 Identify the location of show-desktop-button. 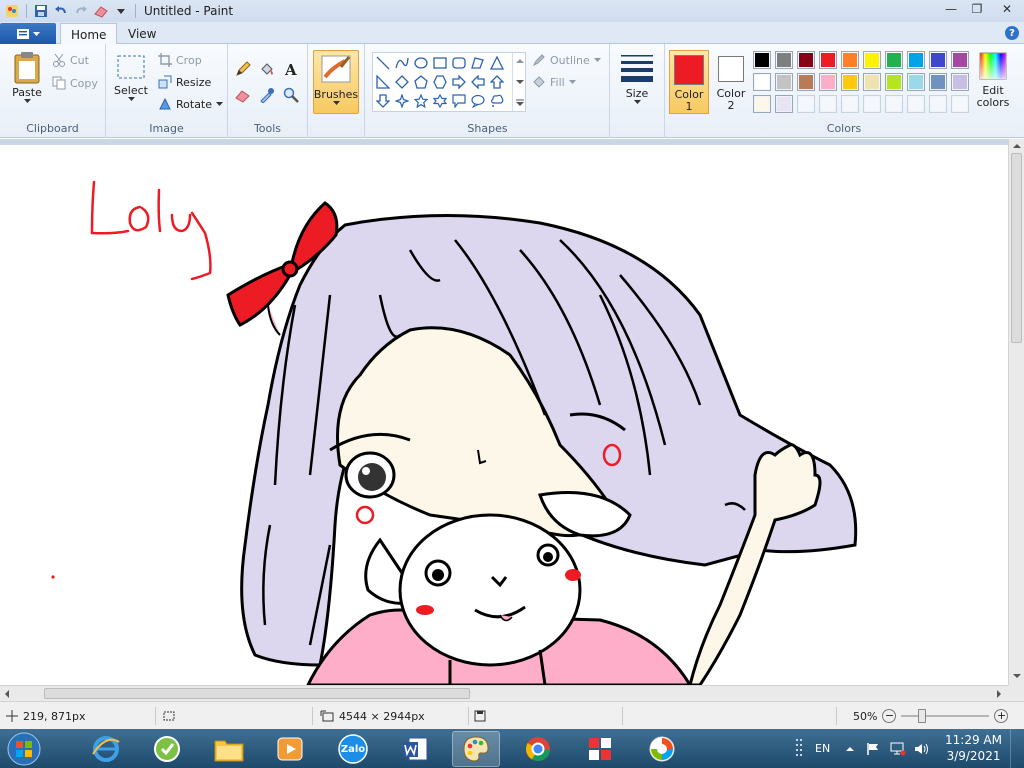
(1017, 748).